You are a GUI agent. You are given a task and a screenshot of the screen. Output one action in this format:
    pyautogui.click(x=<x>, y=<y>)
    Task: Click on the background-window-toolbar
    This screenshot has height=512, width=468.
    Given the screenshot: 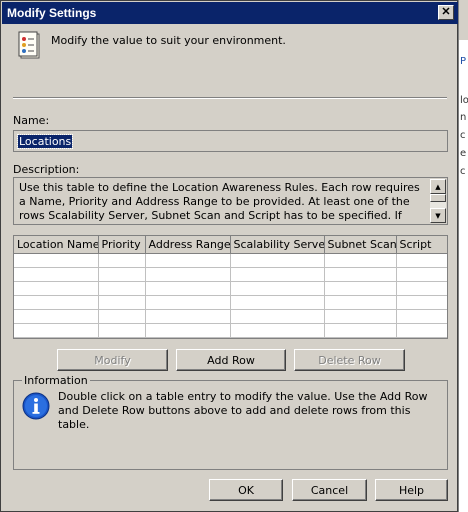 What is the action you would take?
    pyautogui.click(x=463, y=20)
    